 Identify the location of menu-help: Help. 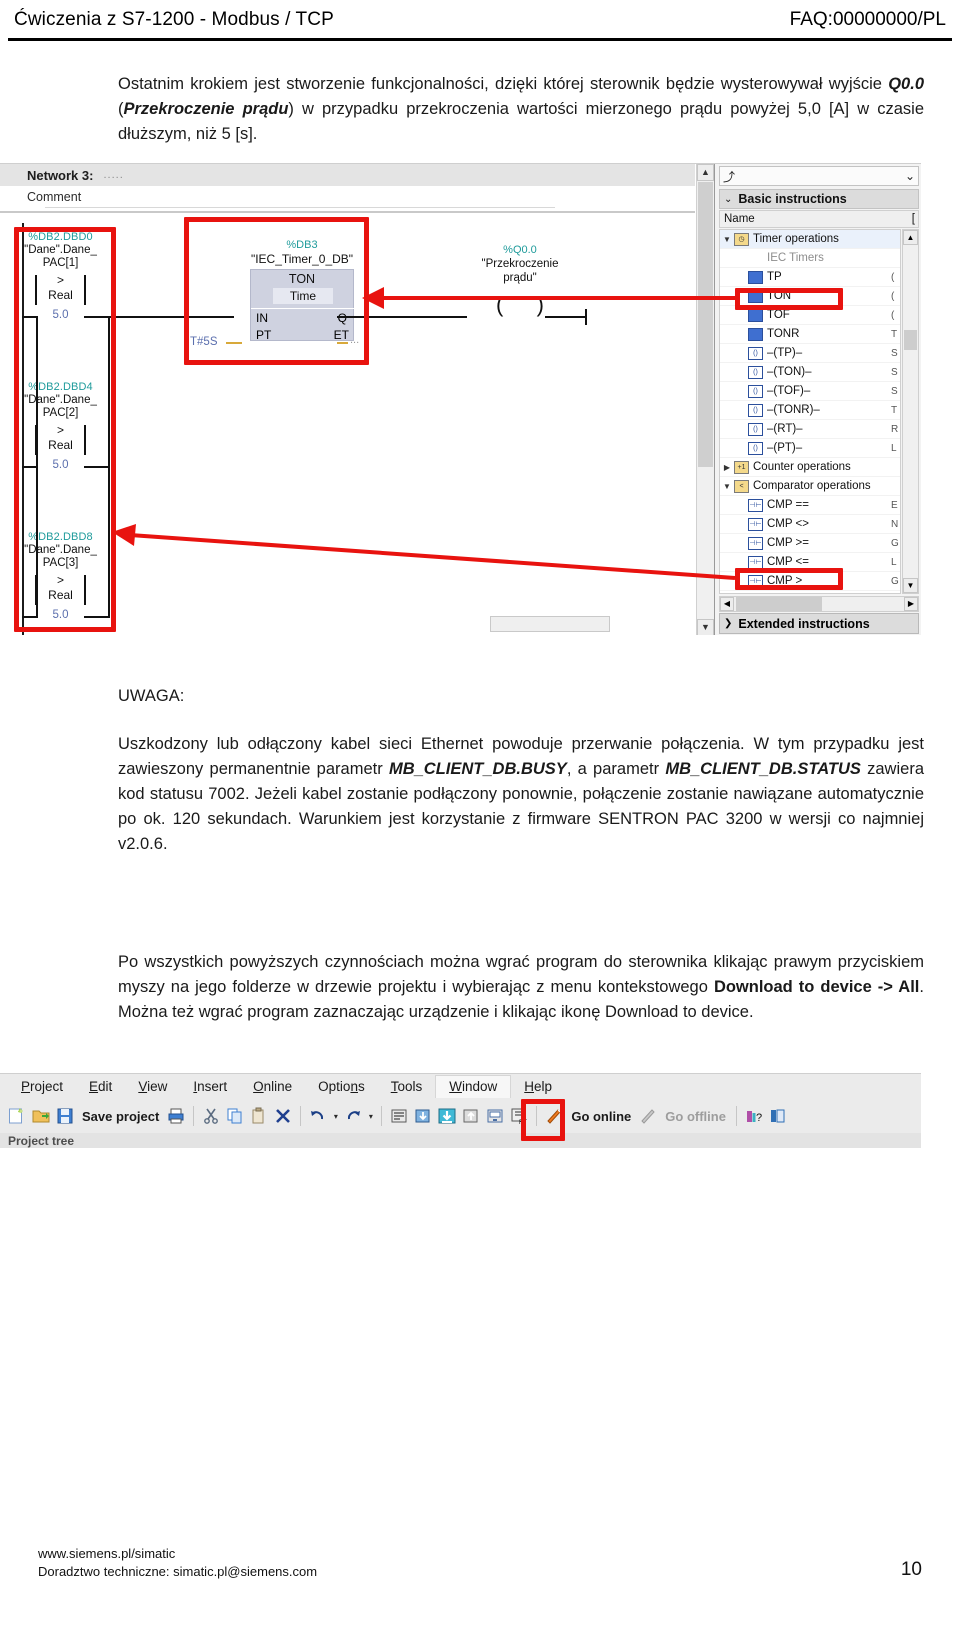
(538, 1087).